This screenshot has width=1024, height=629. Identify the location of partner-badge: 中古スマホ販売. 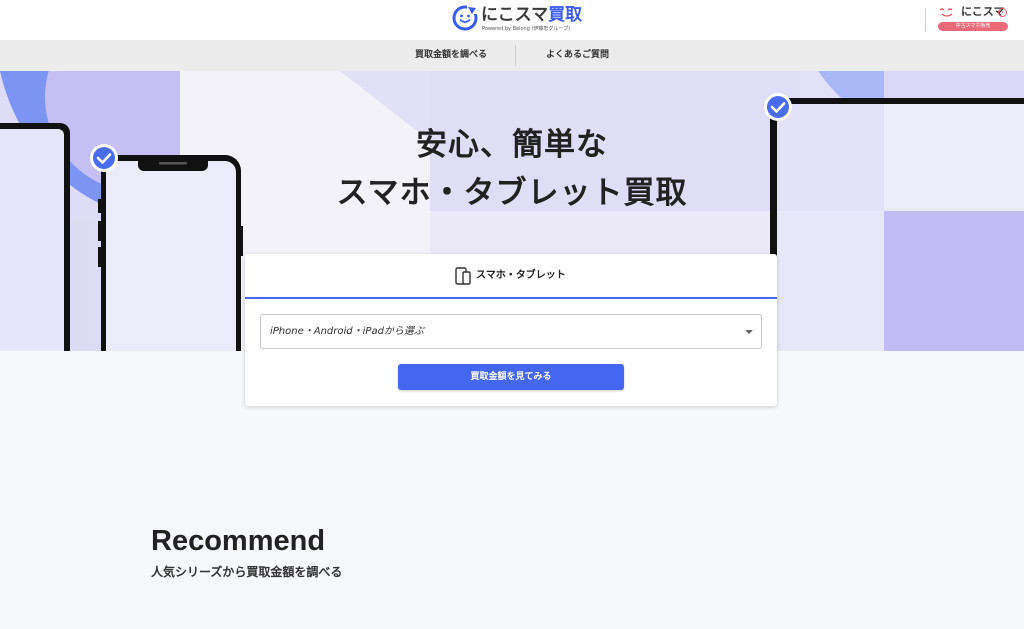
(973, 26).